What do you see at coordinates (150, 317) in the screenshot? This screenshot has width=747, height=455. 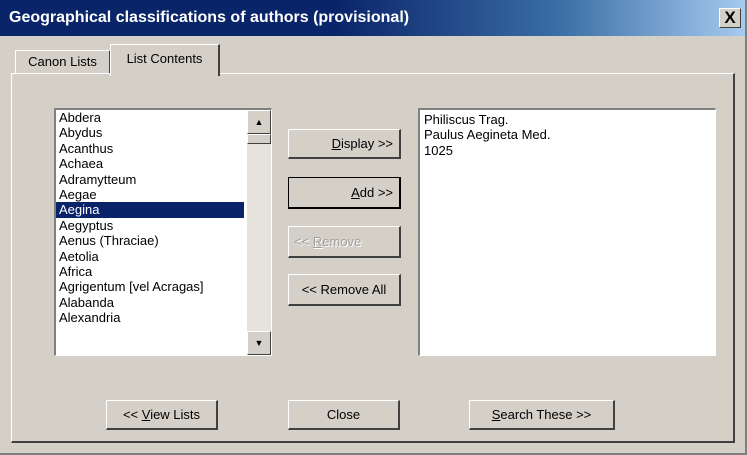 I see `list-item: Alexandria` at bounding box center [150, 317].